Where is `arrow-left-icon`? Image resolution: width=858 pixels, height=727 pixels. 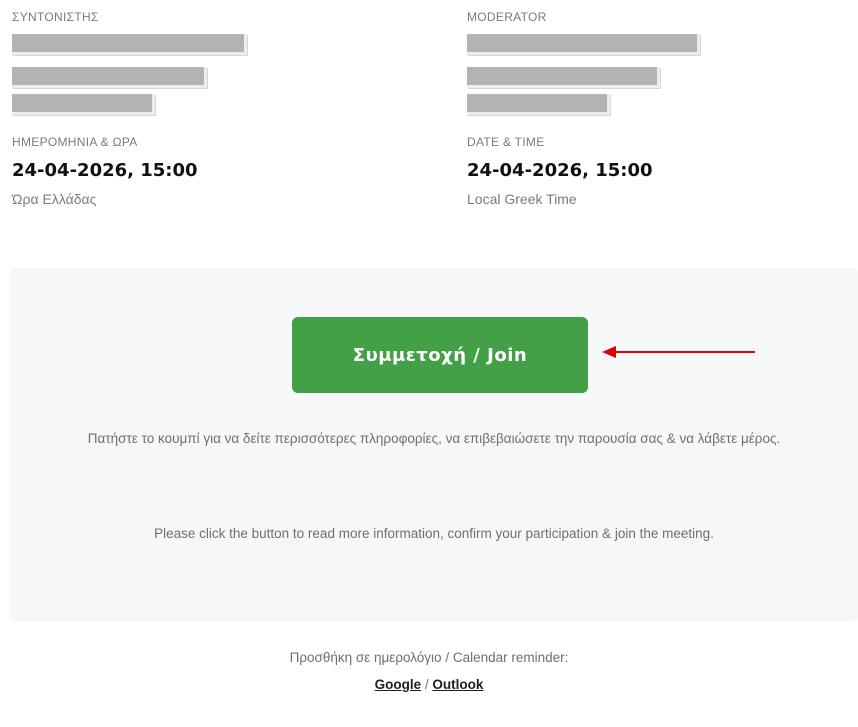 arrow-left-icon is located at coordinates (678, 352).